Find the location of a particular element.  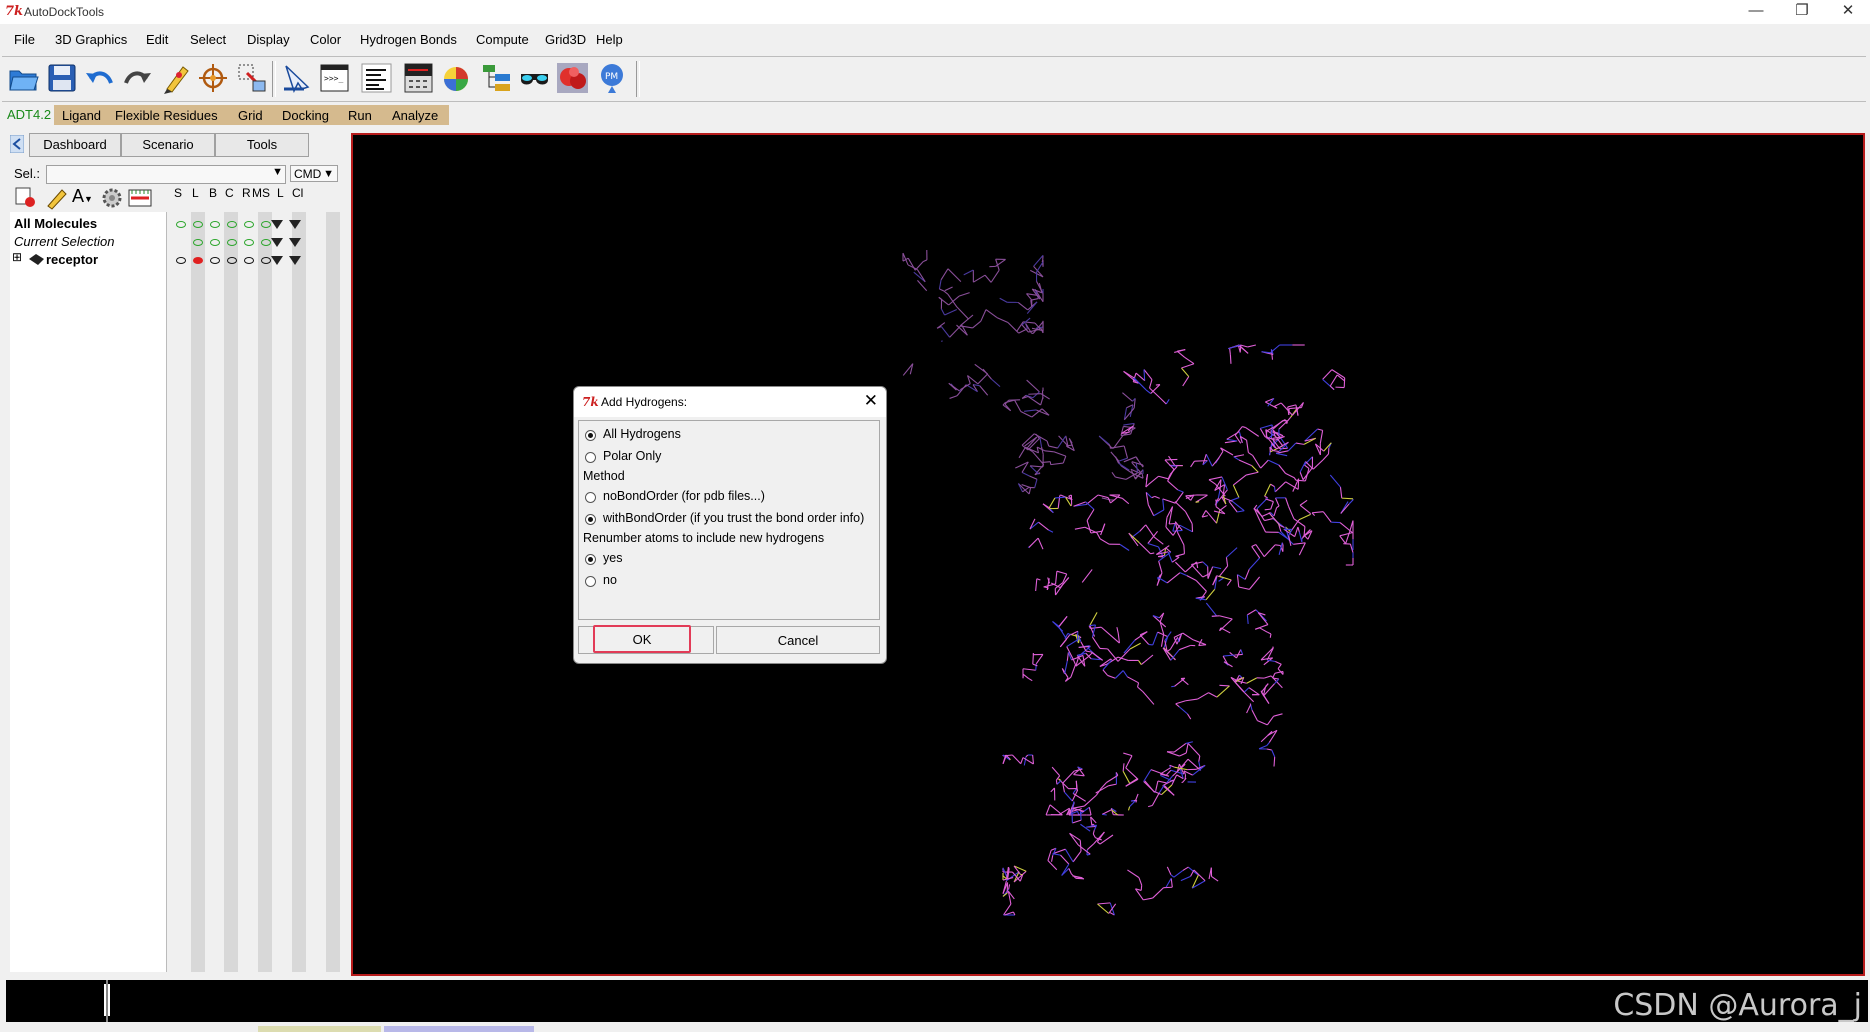

menu-help: Help is located at coordinates (609, 39).